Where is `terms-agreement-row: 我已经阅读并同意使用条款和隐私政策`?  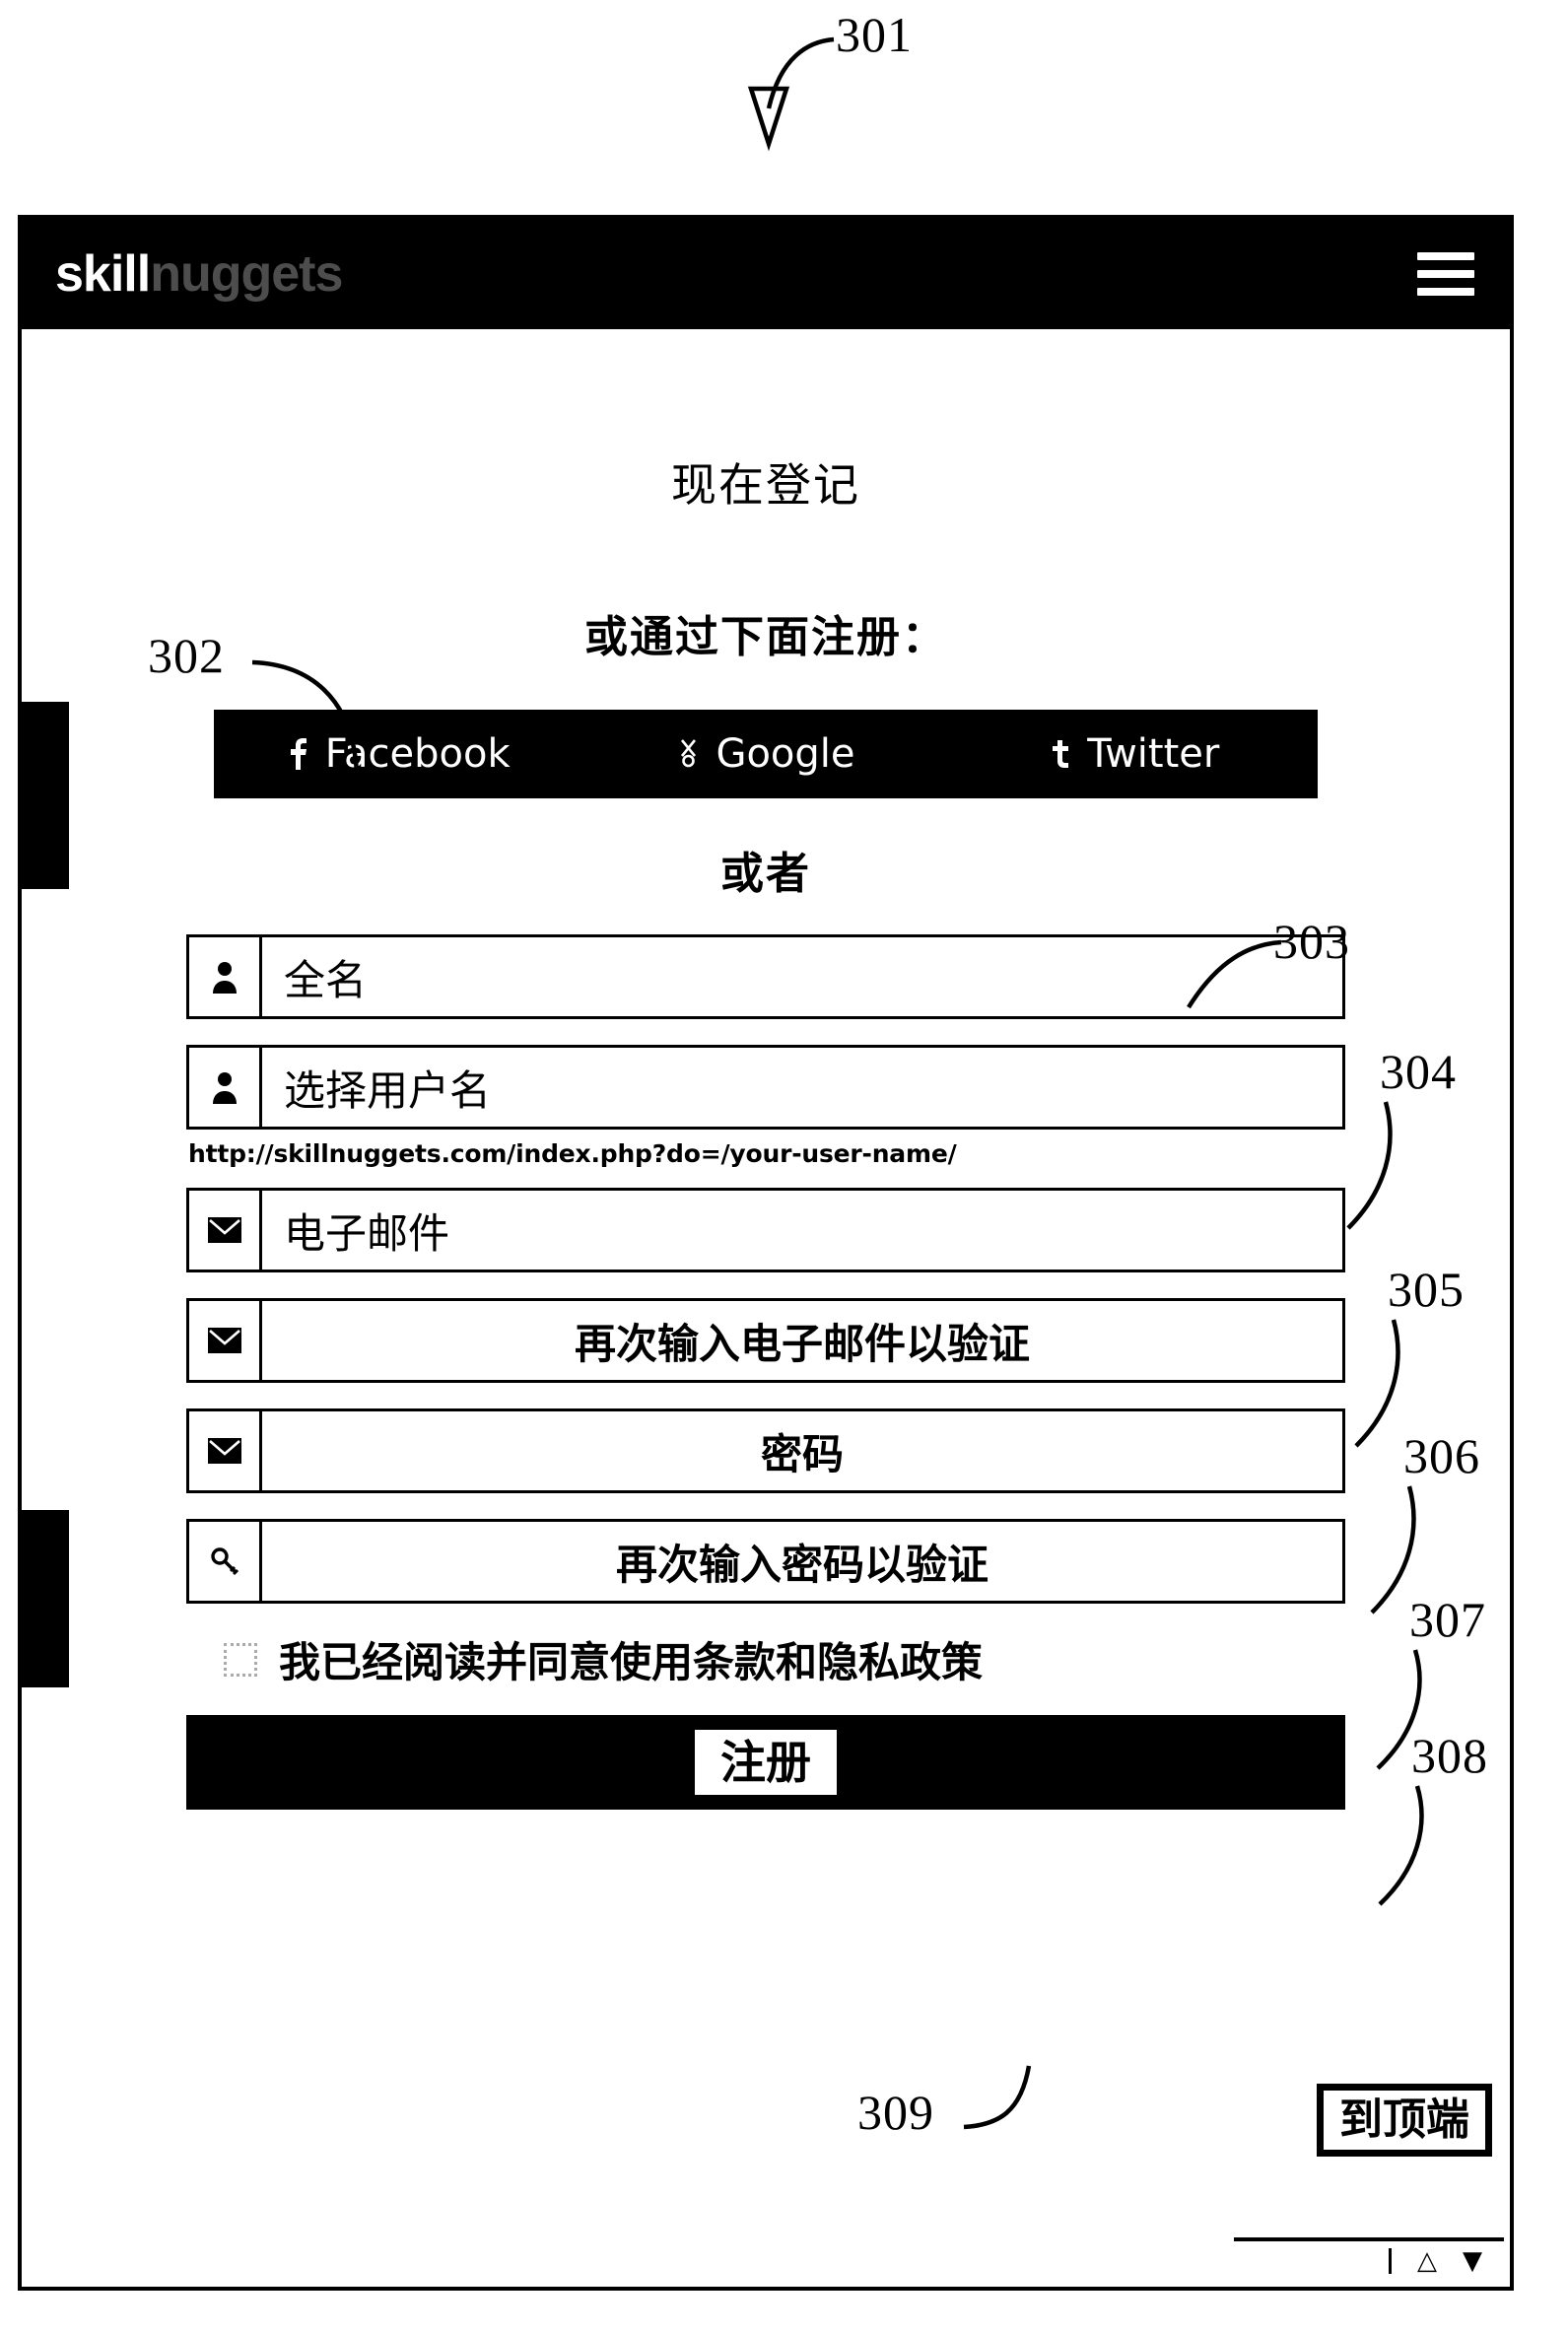 terms-agreement-row: 我已经阅读并同意使用条款和隐私政策 is located at coordinates (784, 1659).